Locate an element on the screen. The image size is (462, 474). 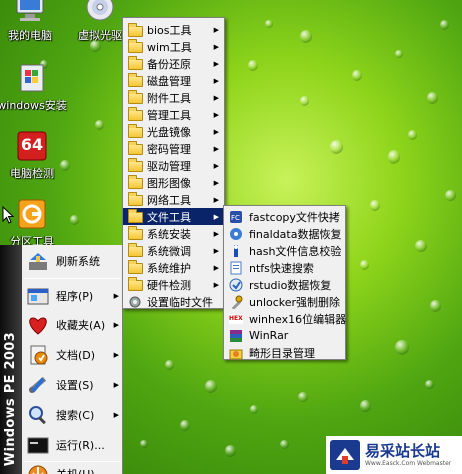
menu-item-hardware-check: 硬件检测 ▶ is located at coordinates (173, 284).